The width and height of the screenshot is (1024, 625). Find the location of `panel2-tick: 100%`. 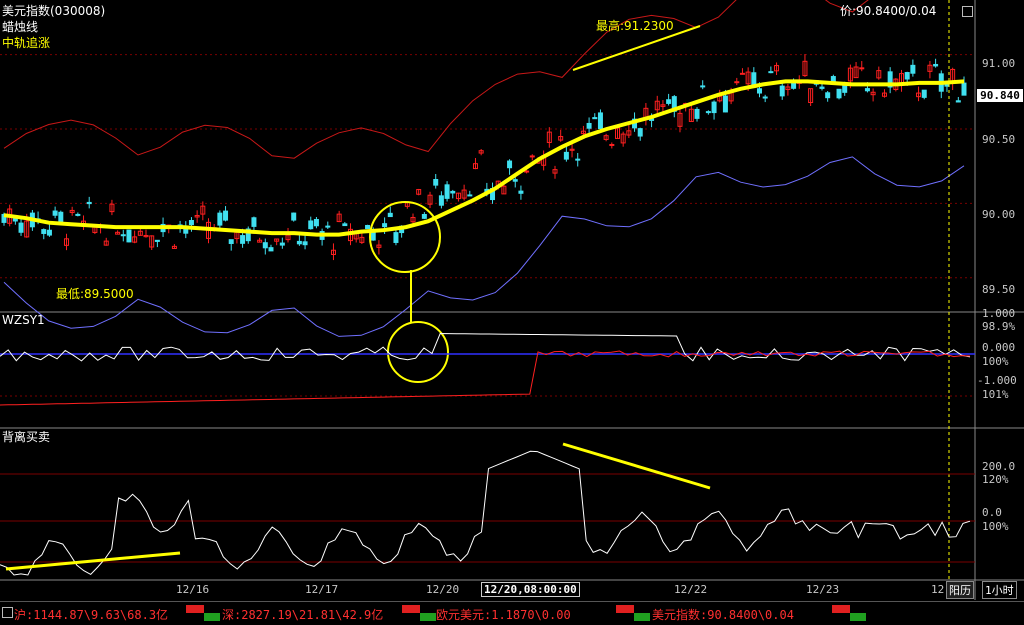

panel2-tick: 100% is located at coordinates (995, 361).